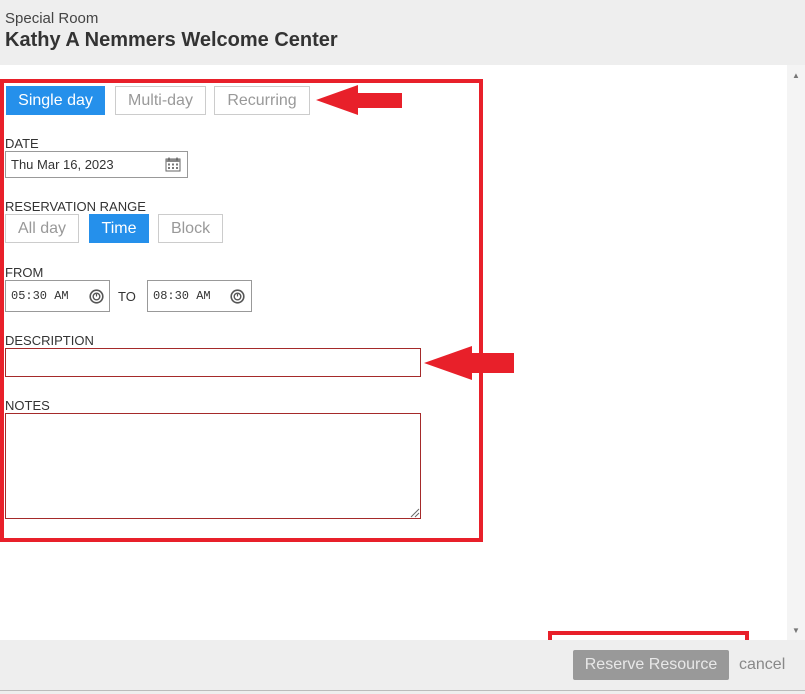 Image resolution: width=805 pixels, height=694 pixels. What do you see at coordinates (171, 40) in the screenshot?
I see `resource-title: Kathy A Nemmers Welcome Center` at bounding box center [171, 40].